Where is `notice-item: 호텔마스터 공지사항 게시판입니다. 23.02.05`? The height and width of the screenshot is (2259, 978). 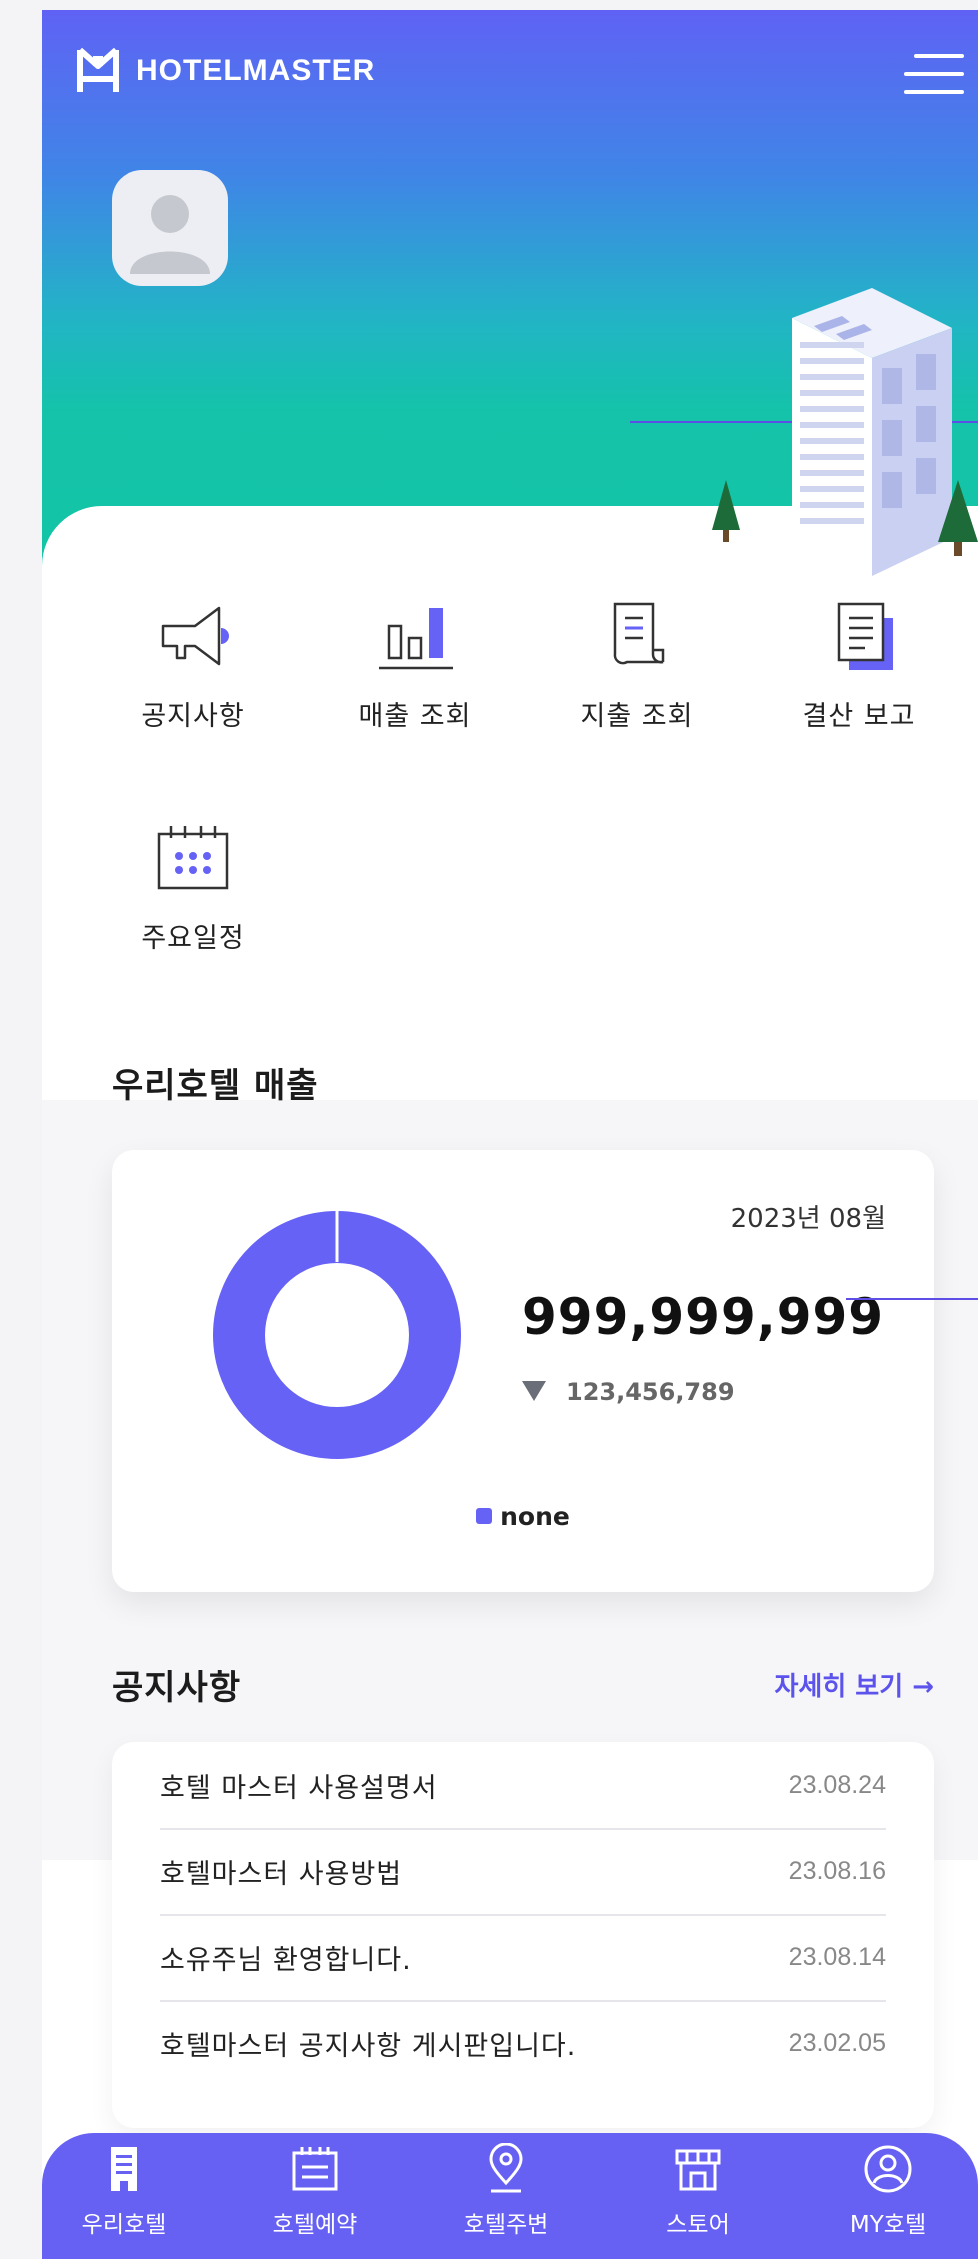
notice-item: 호텔마스터 공지사항 게시판입니다. 23.02.05 is located at coordinates (523, 2043).